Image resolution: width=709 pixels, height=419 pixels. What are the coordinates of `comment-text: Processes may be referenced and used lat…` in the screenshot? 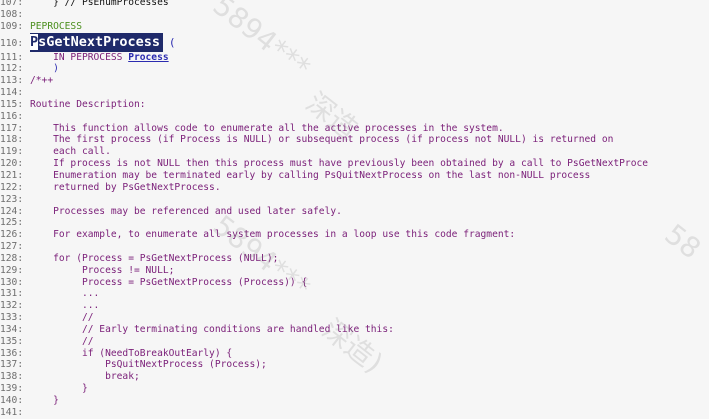 It's located at (186, 211).